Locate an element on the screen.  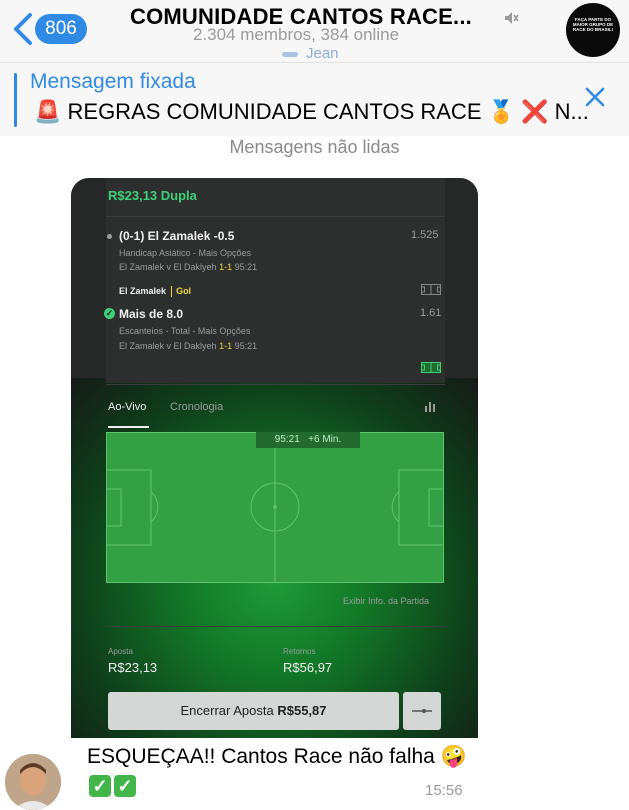
sel2-match: El Zamalek v El Daklyeh 1-1 95:21 is located at coordinates (188, 346).